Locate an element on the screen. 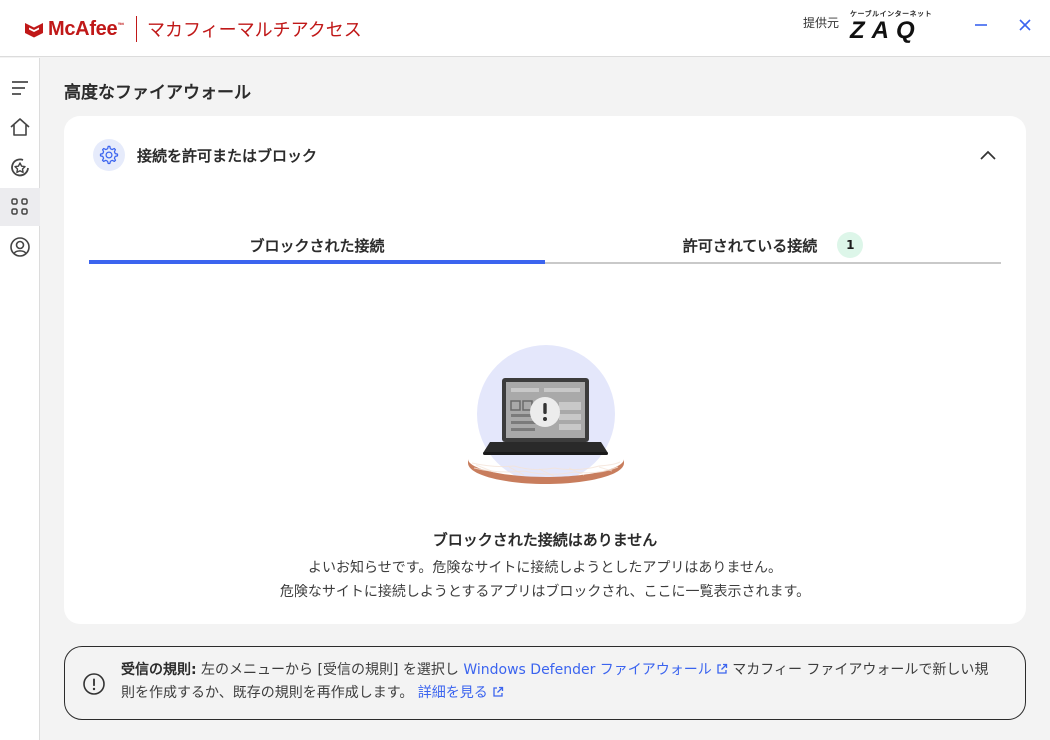 Image resolution: width=1050 pixels, height=740 pixels. tab-allowed-connections: 許可されている接続 1 is located at coordinates (773, 245).